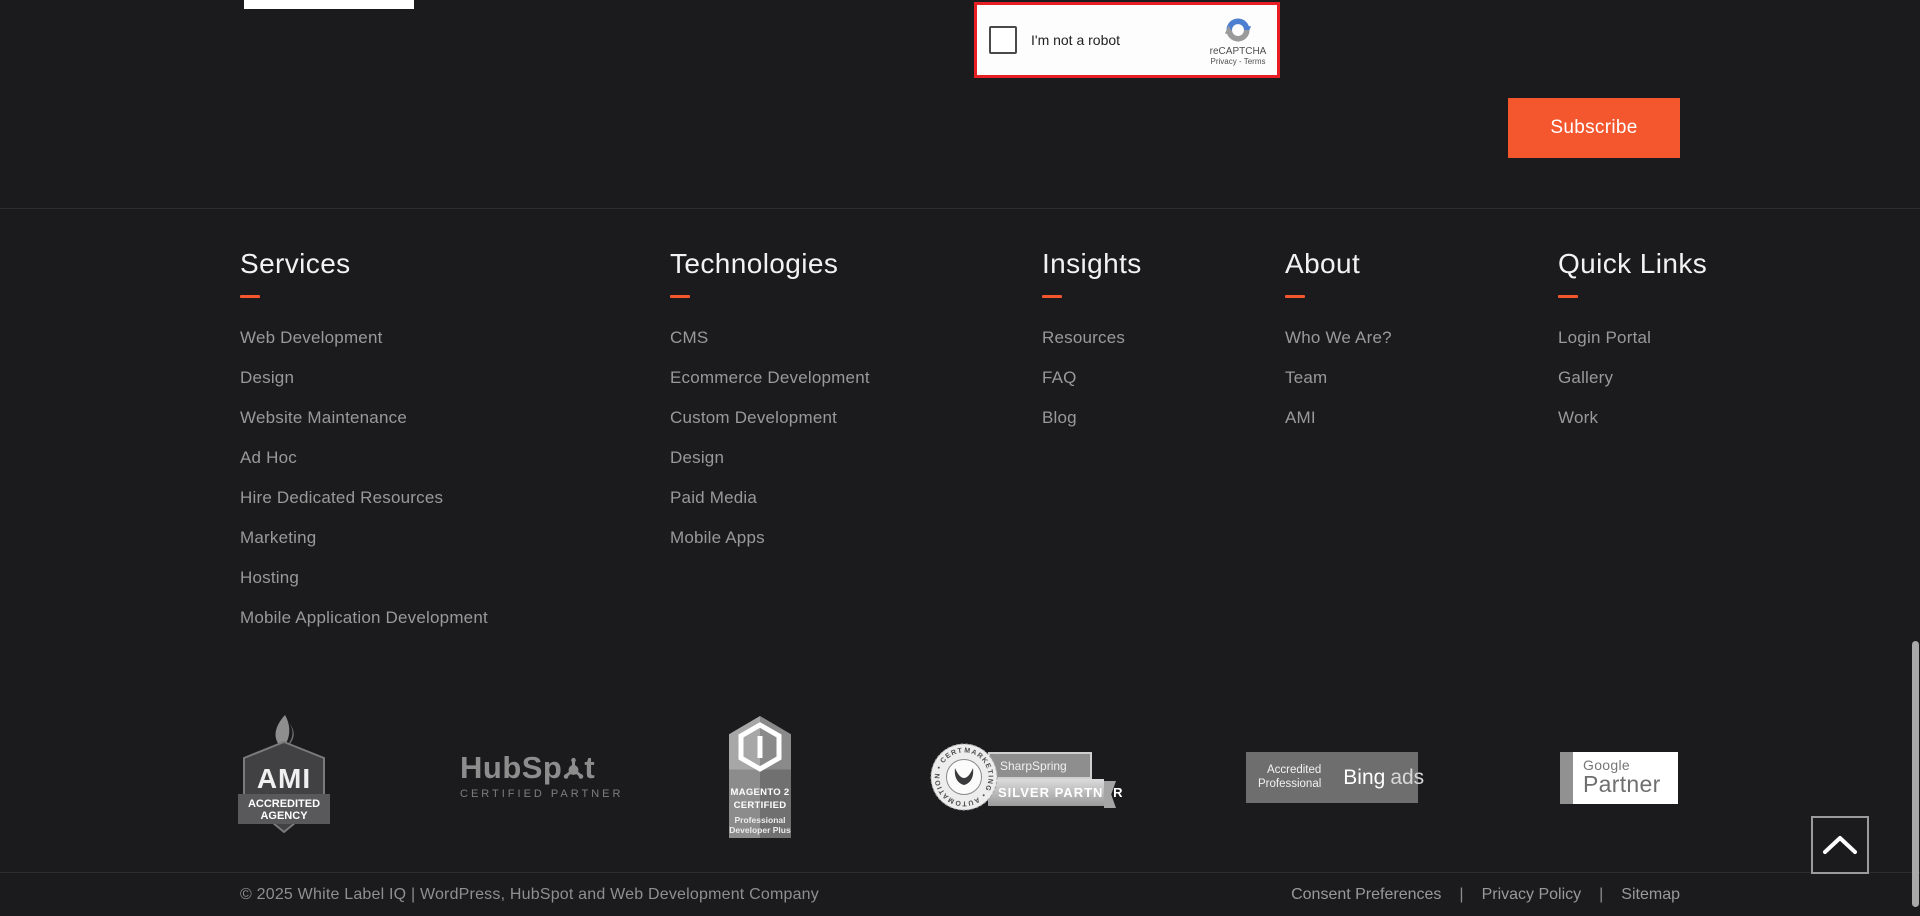 This screenshot has width=1920, height=916. I want to click on footer-link-design-tech: Design, so click(697, 458).